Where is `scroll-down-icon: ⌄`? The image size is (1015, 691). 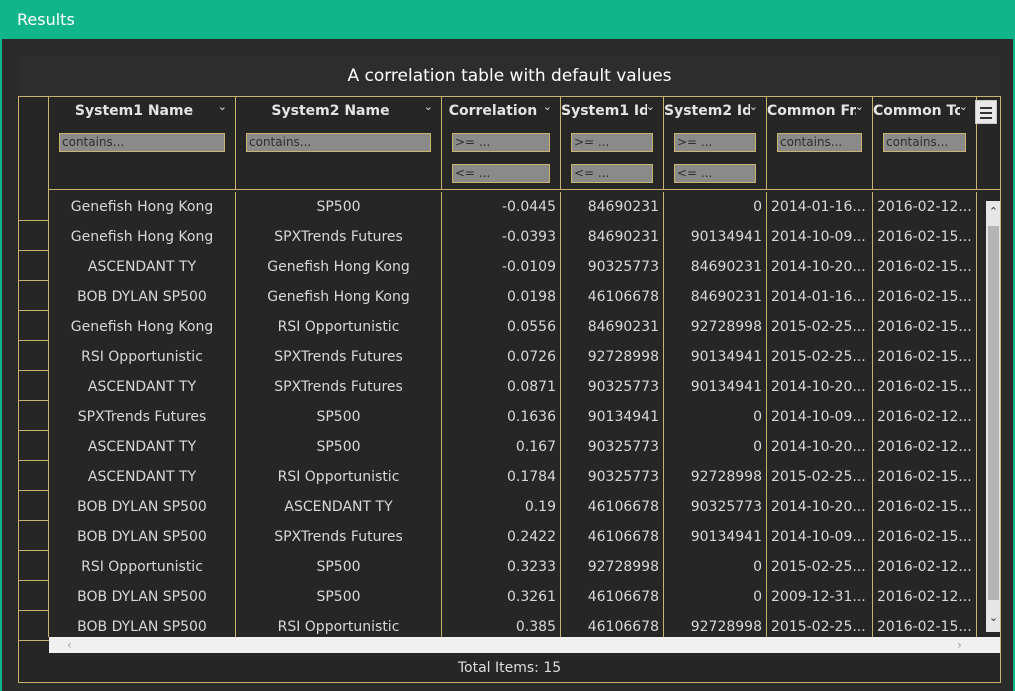 scroll-down-icon: ⌄ is located at coordinates (993, 617).